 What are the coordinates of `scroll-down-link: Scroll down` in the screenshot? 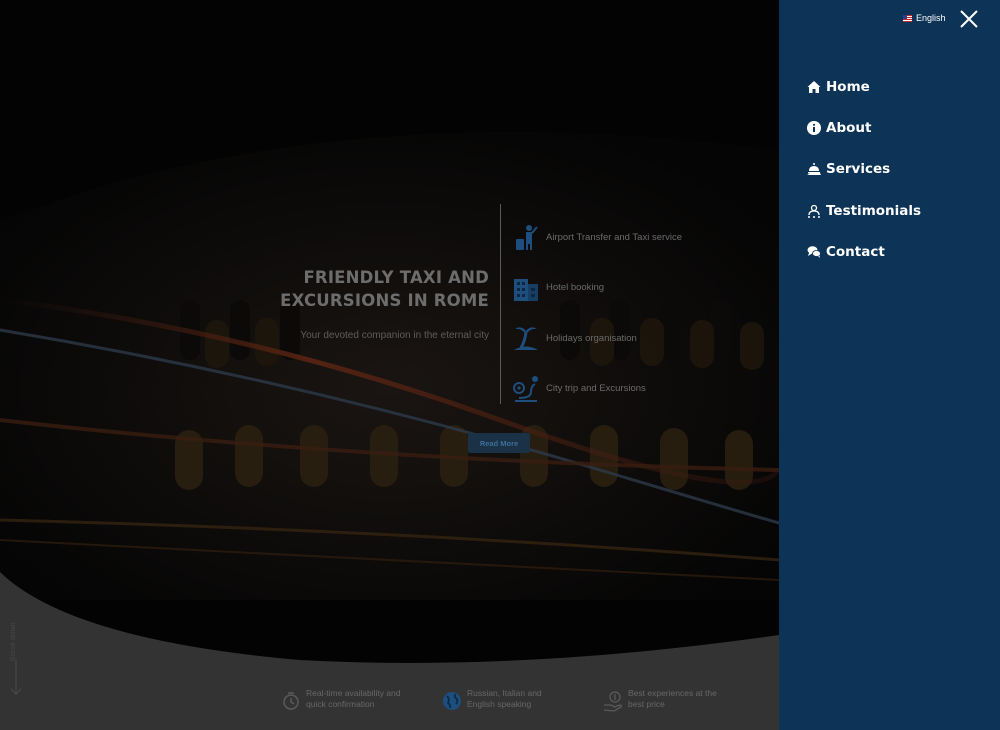 It's located at (16, 659).